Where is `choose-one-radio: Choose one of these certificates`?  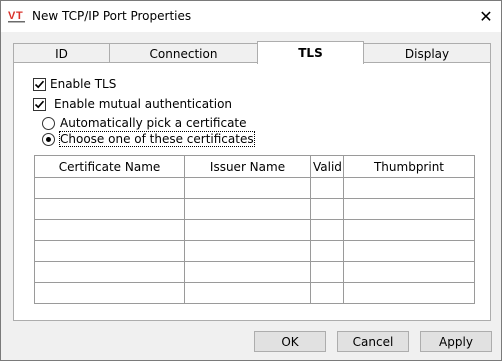 choose-one-radio: Choose one of these certificates is located at coordinates (148, 139).